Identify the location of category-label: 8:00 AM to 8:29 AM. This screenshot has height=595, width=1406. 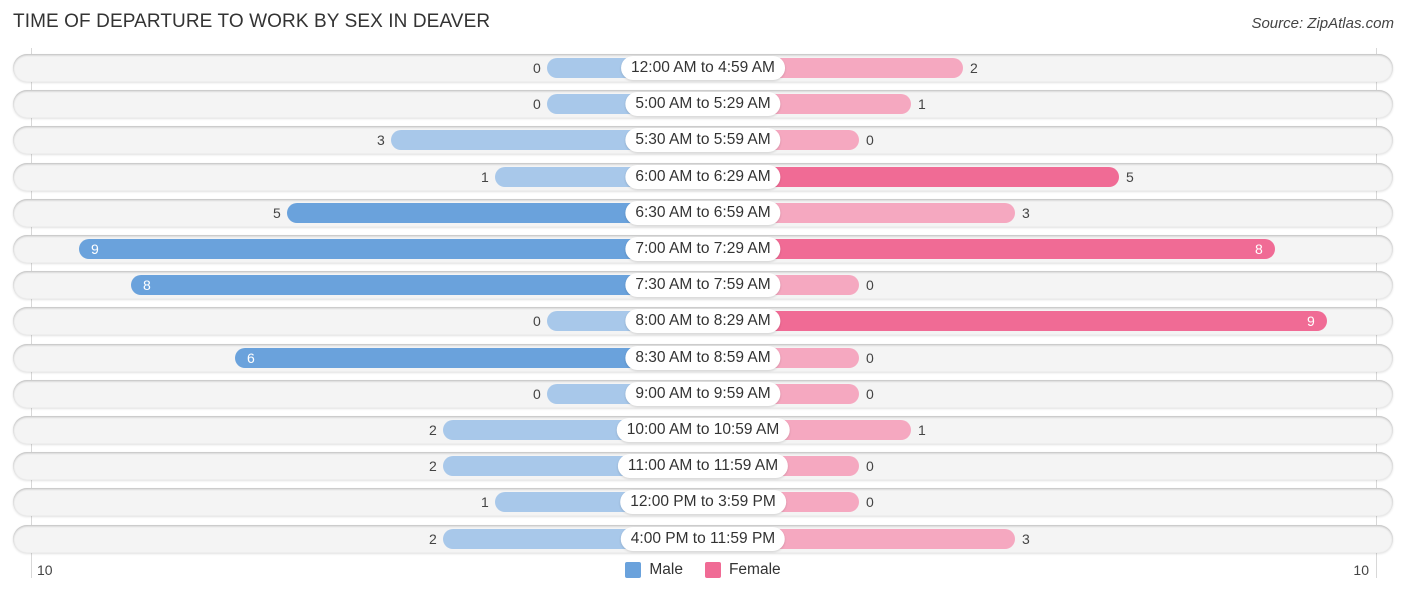
(703, 321).